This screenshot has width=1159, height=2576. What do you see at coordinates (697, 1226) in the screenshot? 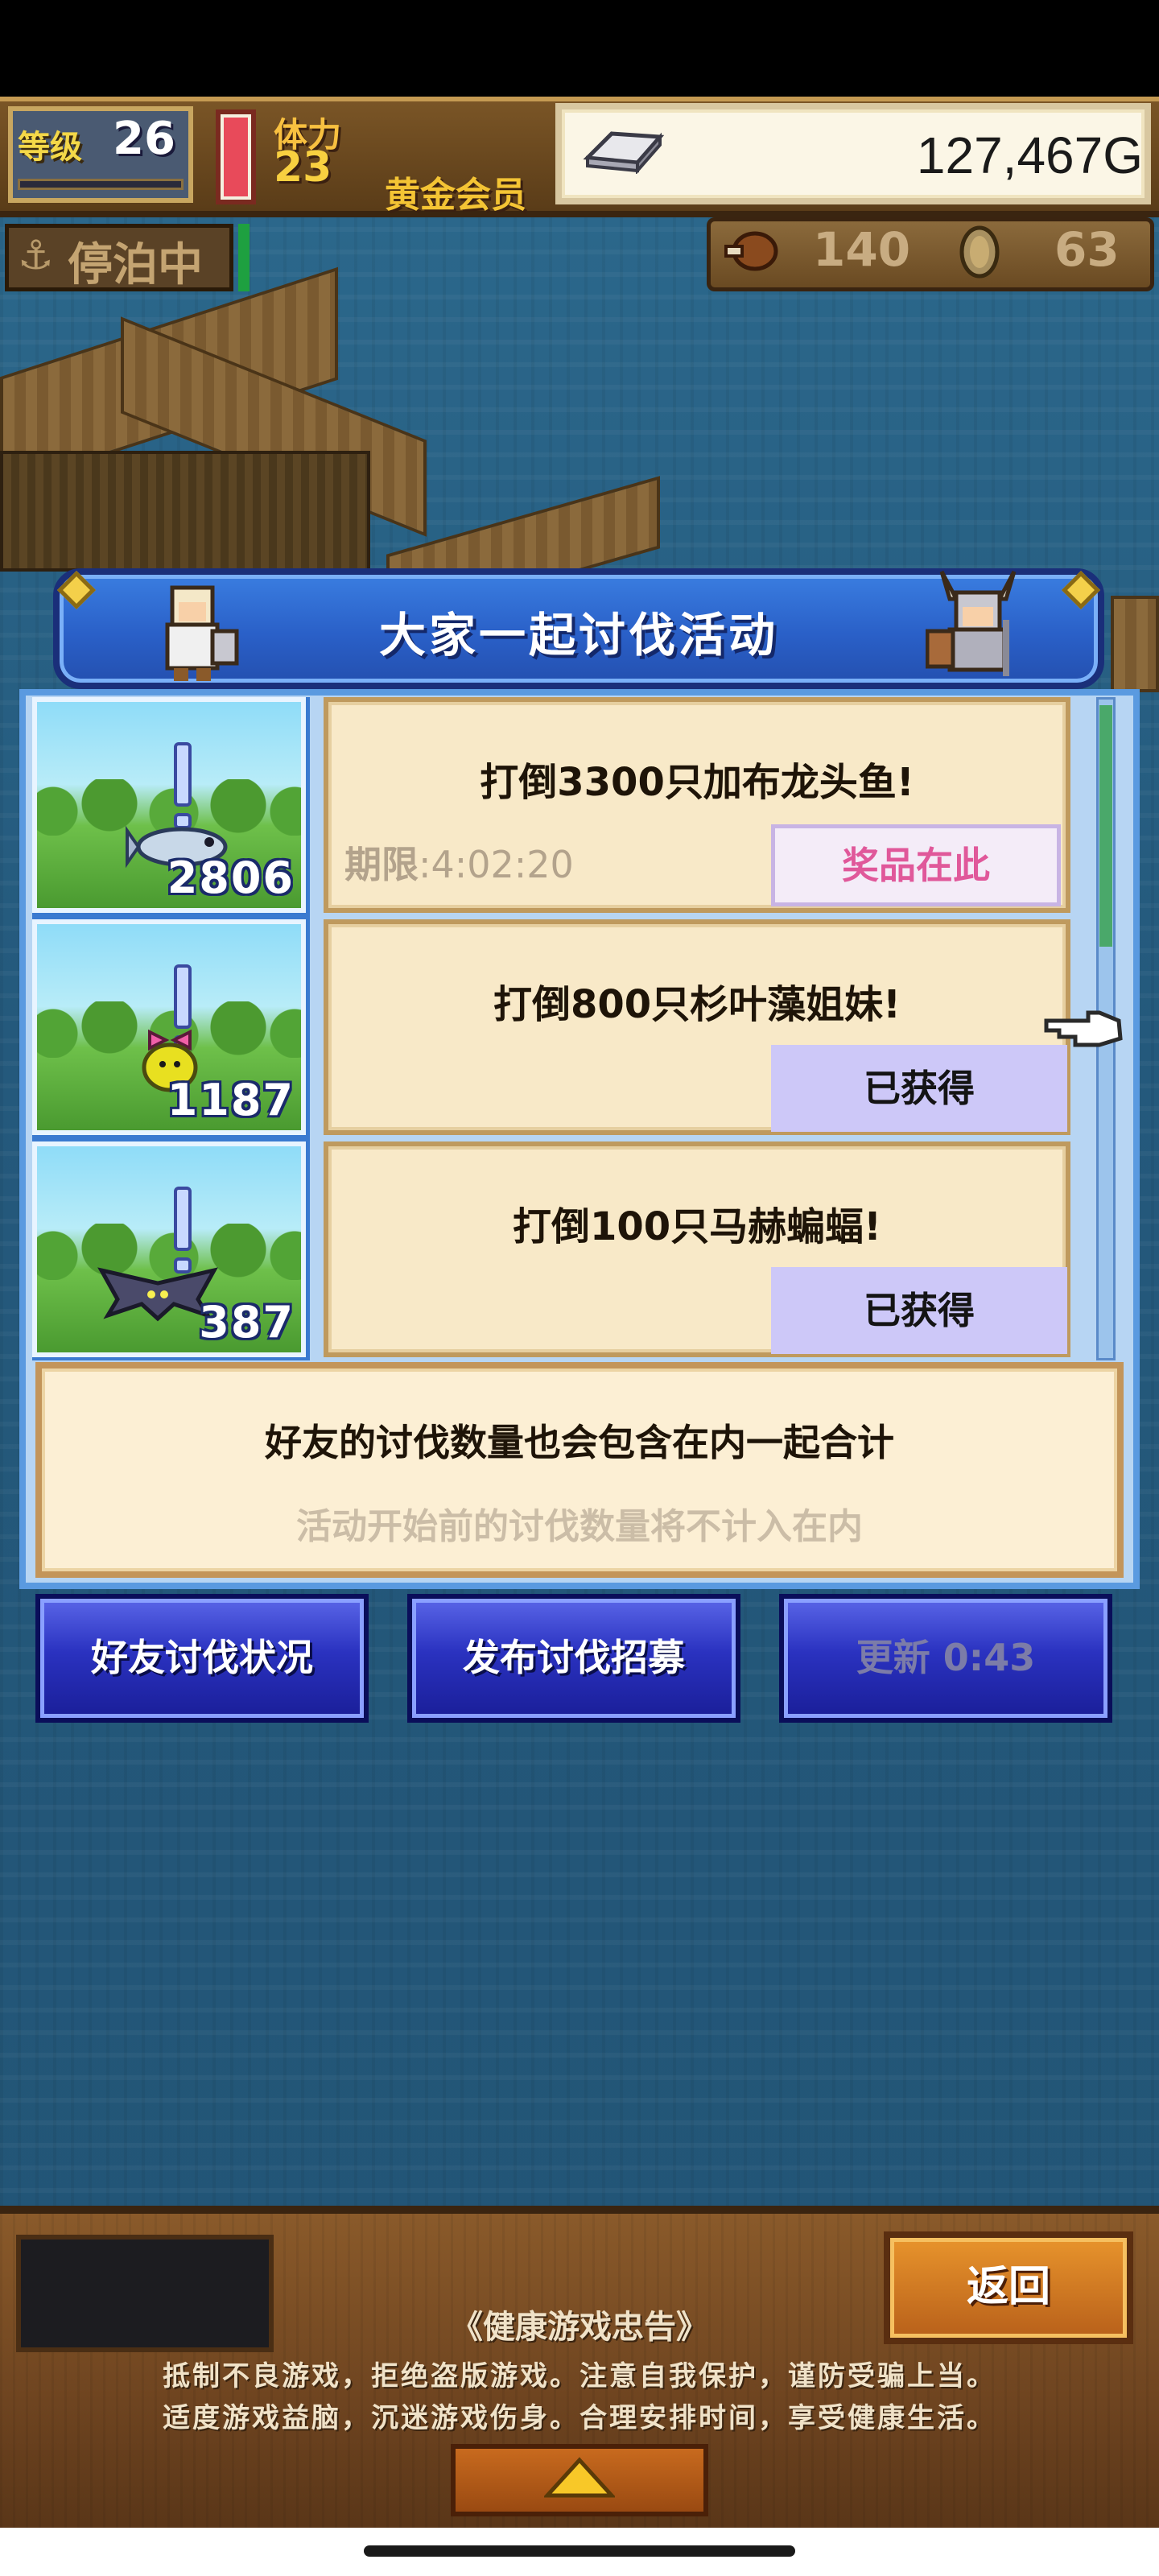
I see `quest-goal: 打倒100只马赫蝙蝠!` at bounding box center [697, 1226].